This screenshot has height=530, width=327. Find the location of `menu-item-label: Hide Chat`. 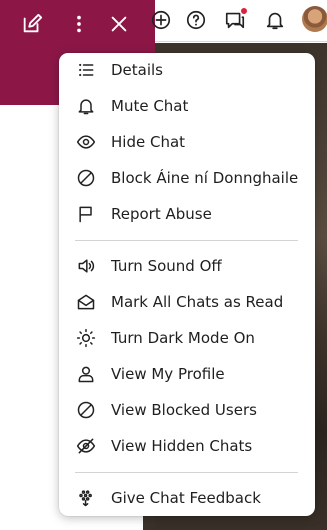

menu-item-label: Hide Chat is located at coordinates (148, 142).